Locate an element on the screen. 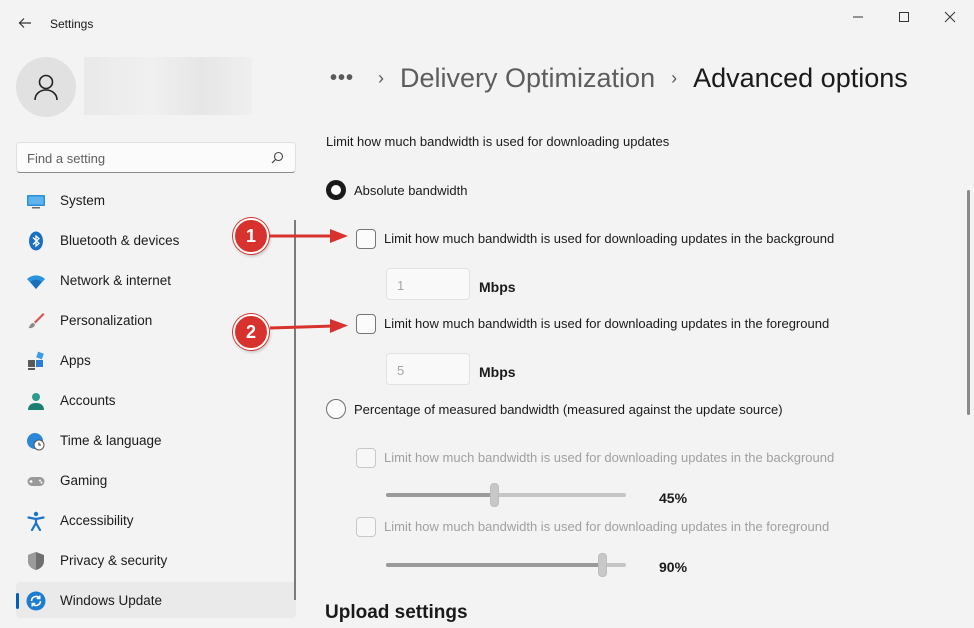 The image size is (974, 628). accounts-icon is located at coordinates (36, 401).